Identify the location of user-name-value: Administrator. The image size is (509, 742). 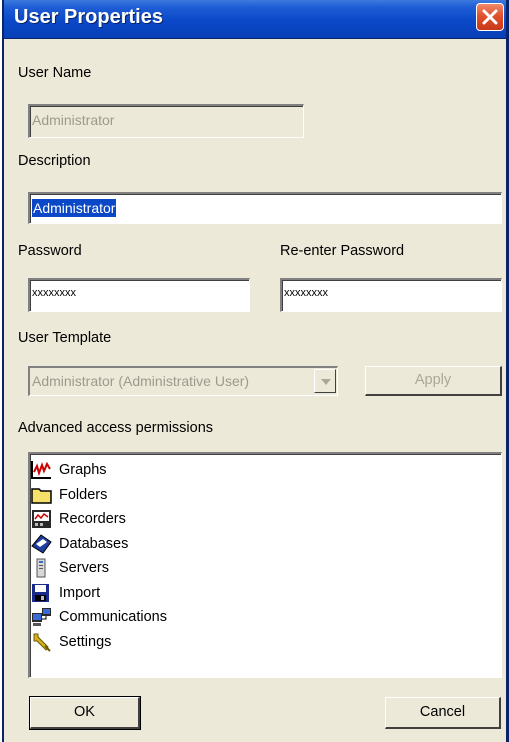
(73, 120).